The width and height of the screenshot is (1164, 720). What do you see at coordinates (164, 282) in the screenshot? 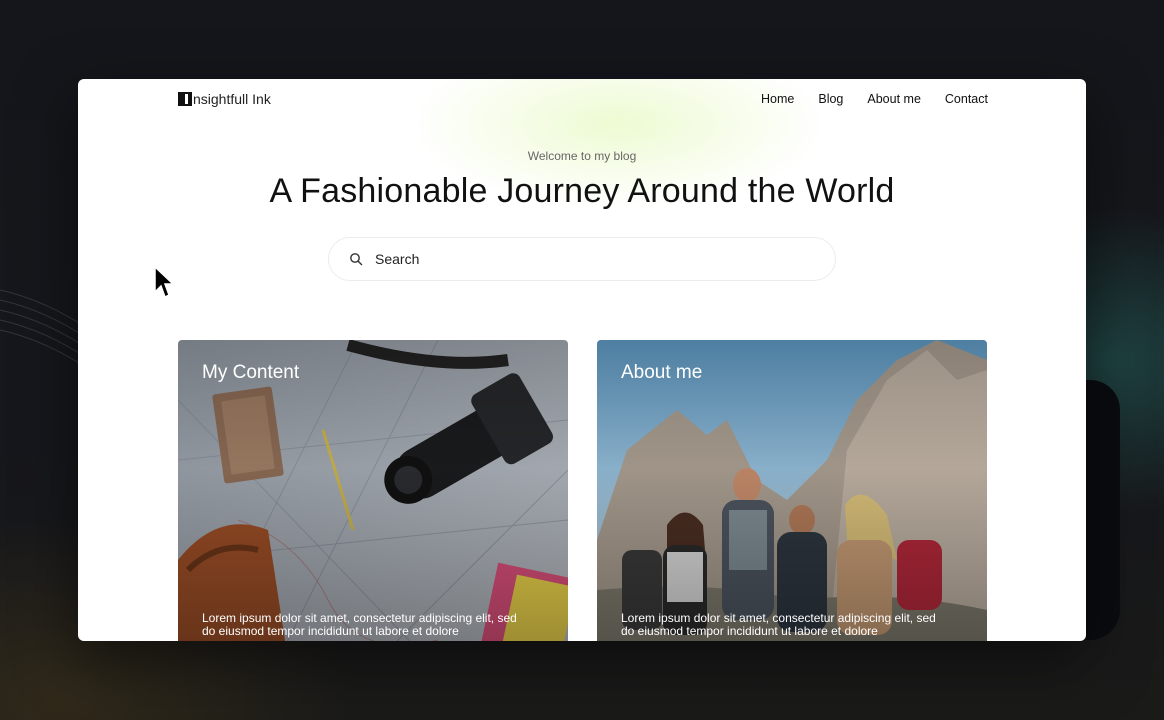
I see `mouse-pointer-icon` at bounding box center [164, 282].